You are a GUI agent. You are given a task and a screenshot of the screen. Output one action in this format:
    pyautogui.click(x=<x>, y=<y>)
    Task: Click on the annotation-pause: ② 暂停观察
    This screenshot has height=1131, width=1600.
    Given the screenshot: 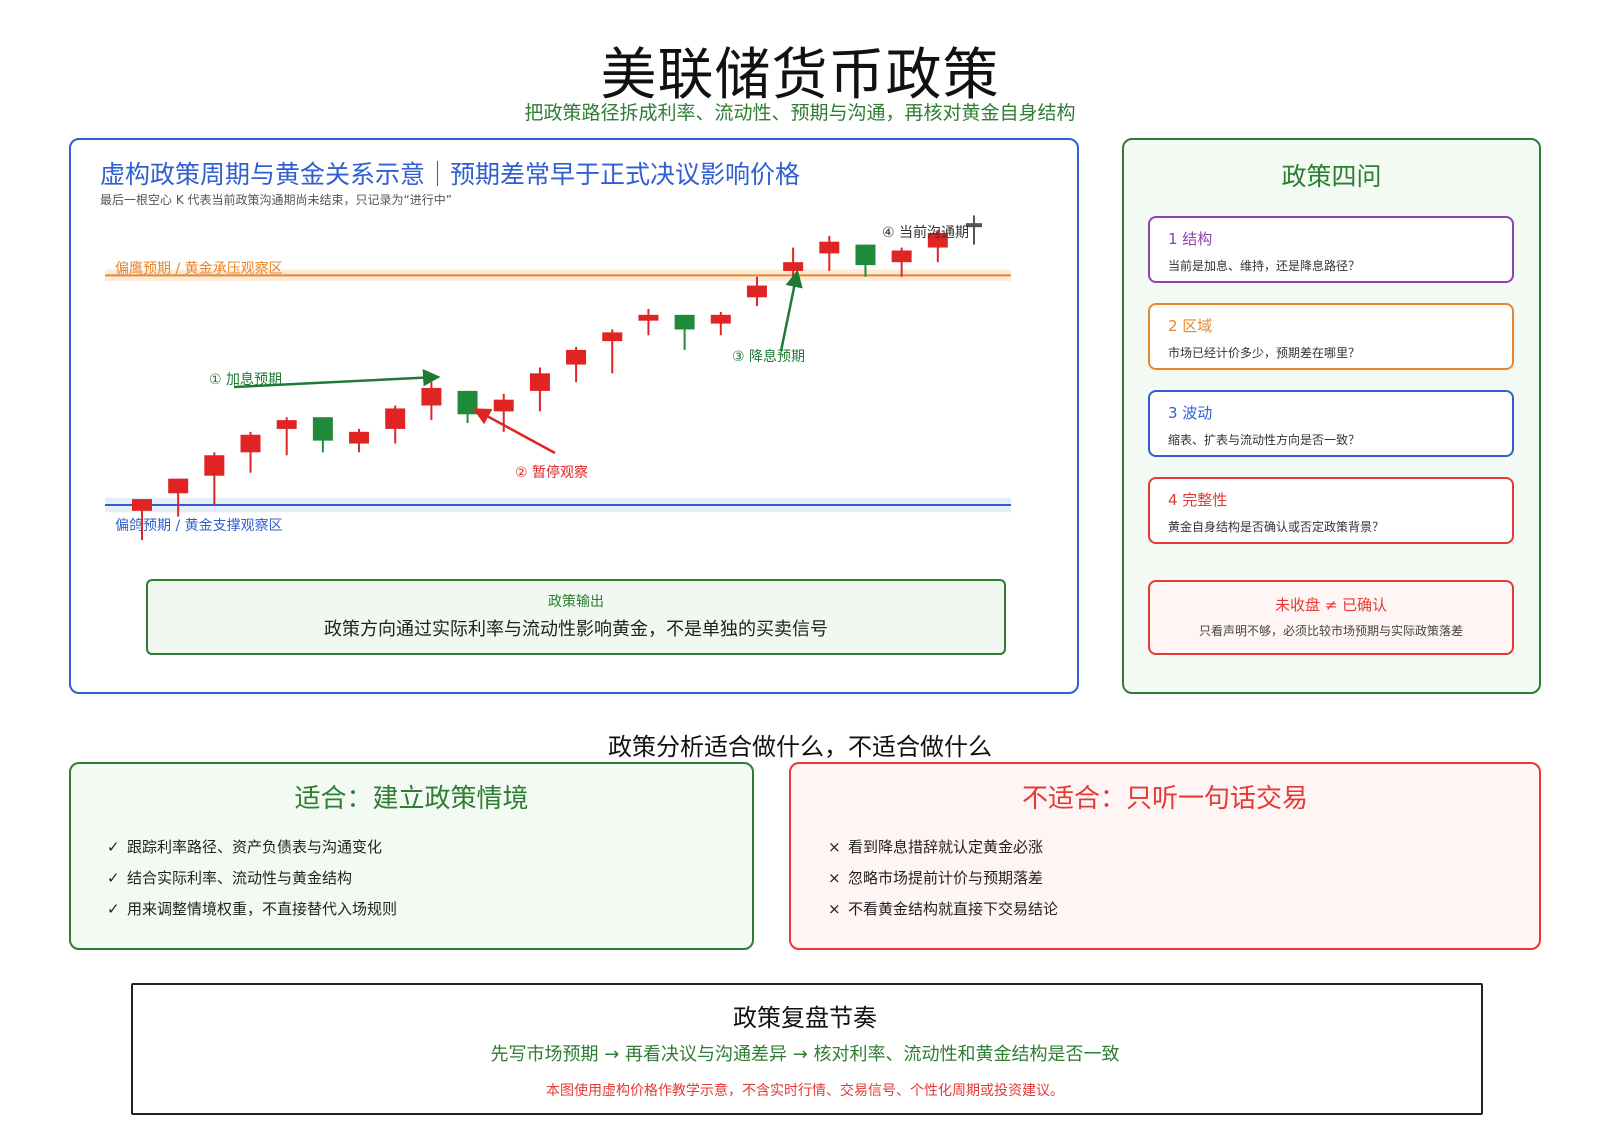 What is the action you would take?
    pyautogui.click(x=551, y=472)
    